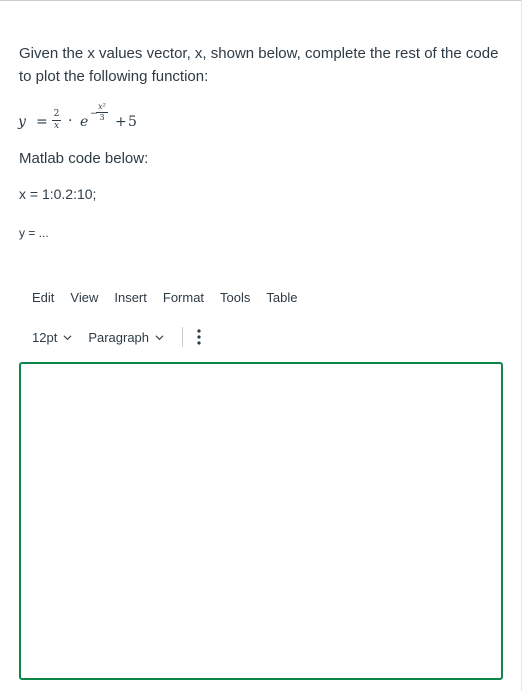 Image resolution: width=522 pixels, height=691 pixels. I want to click on formula-base: e, so click(84, 122).